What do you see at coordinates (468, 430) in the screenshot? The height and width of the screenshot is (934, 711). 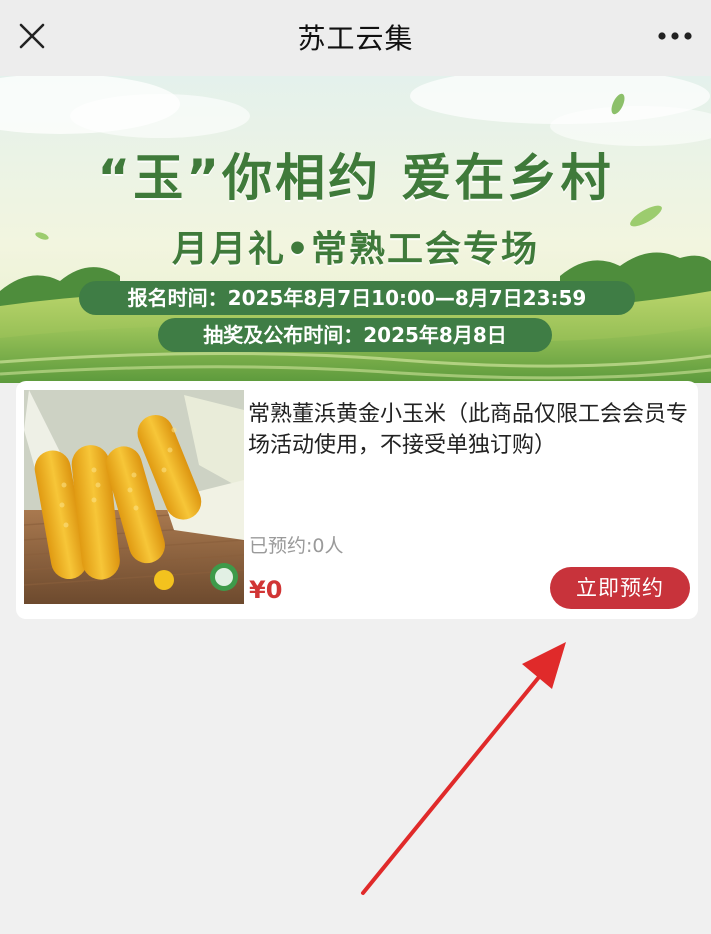 I see `product-title: 常熟董浜黄金小玉米（此商品仅限工会会员专场活动使用，不接受单独订购）` at bounding box center [468, 430].